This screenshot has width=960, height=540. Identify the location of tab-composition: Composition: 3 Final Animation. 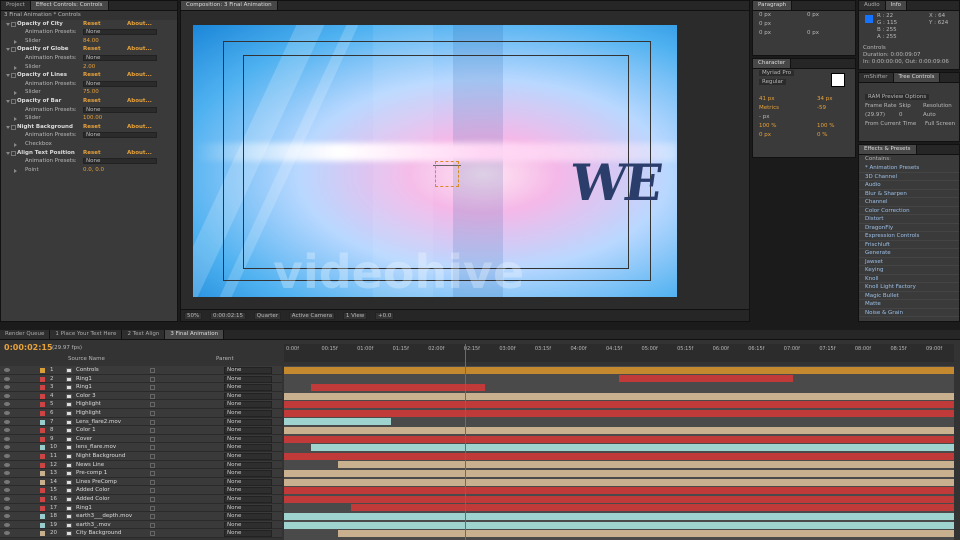
(229, 5).